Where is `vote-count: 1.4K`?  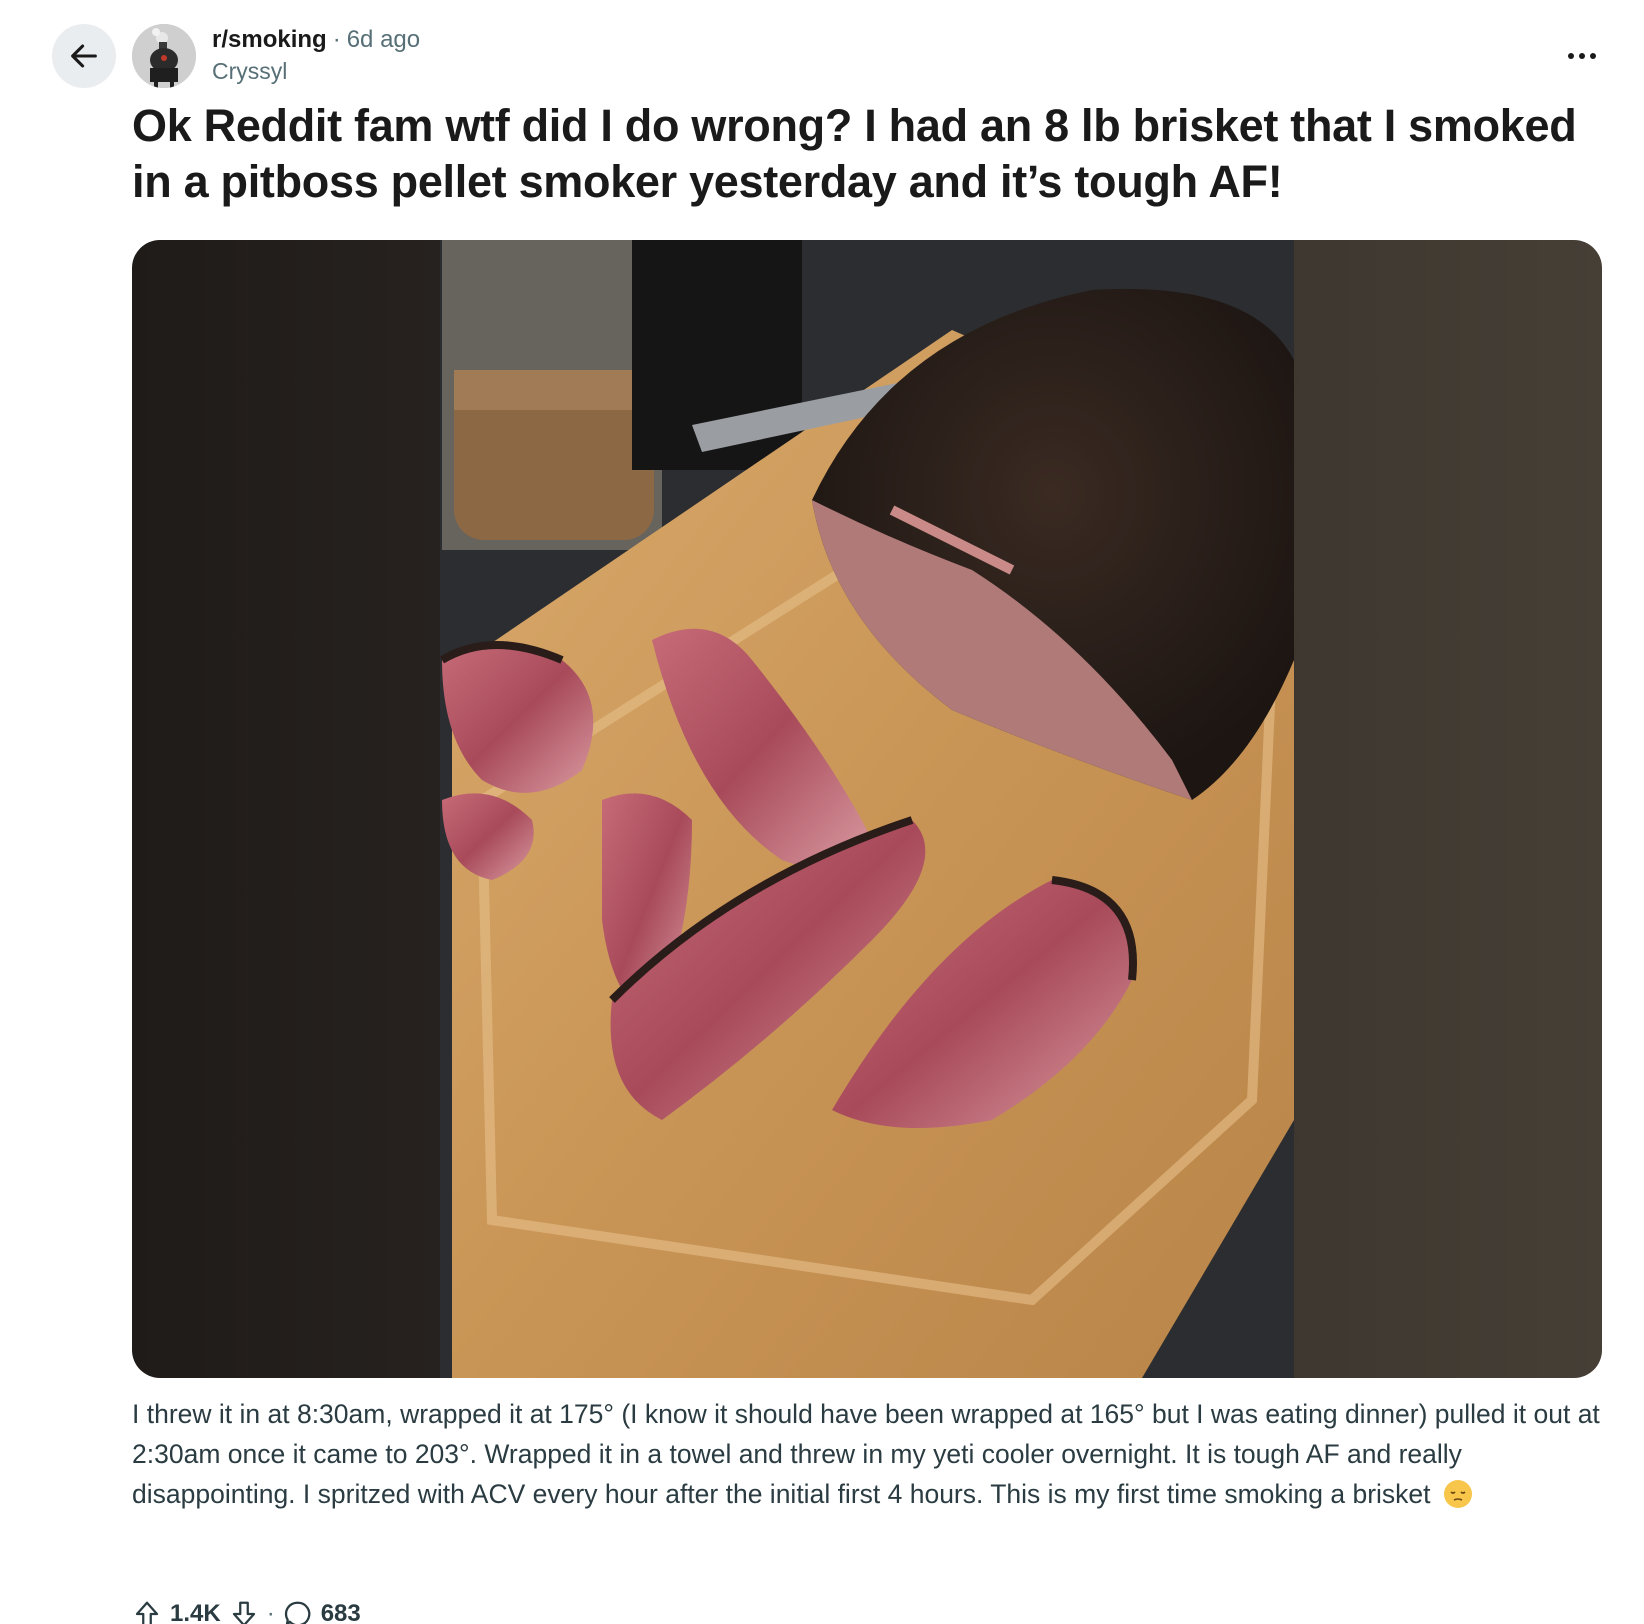 vote-count: 1.4K is located at coordinates (195, 1612).